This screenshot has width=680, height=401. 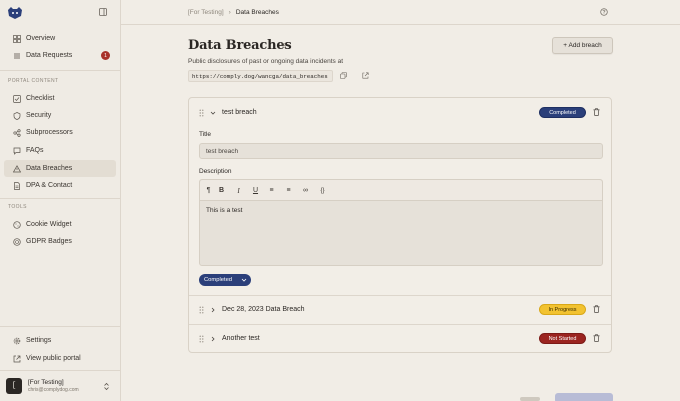 I want to click on sidebar-item-gdpr-badges: GDPR Badges, so click(x=60, y=241).